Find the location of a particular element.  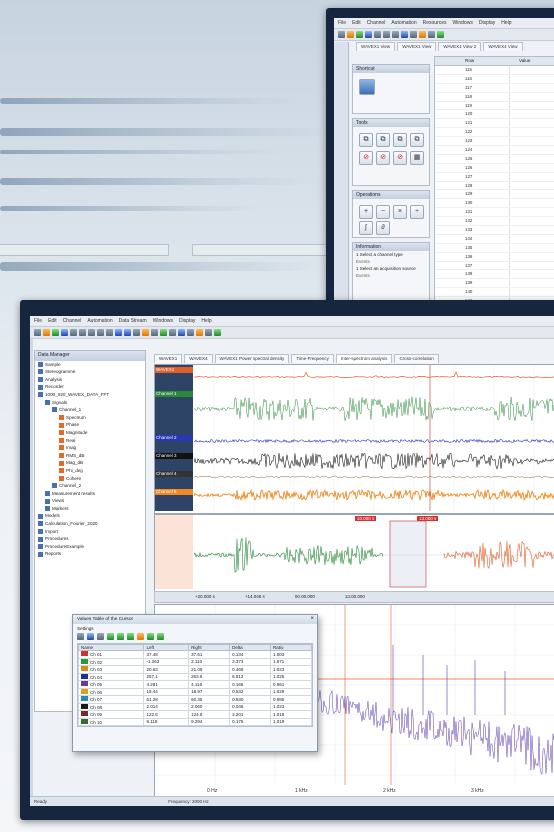

marker-icon is located at coordinates (145, 332).